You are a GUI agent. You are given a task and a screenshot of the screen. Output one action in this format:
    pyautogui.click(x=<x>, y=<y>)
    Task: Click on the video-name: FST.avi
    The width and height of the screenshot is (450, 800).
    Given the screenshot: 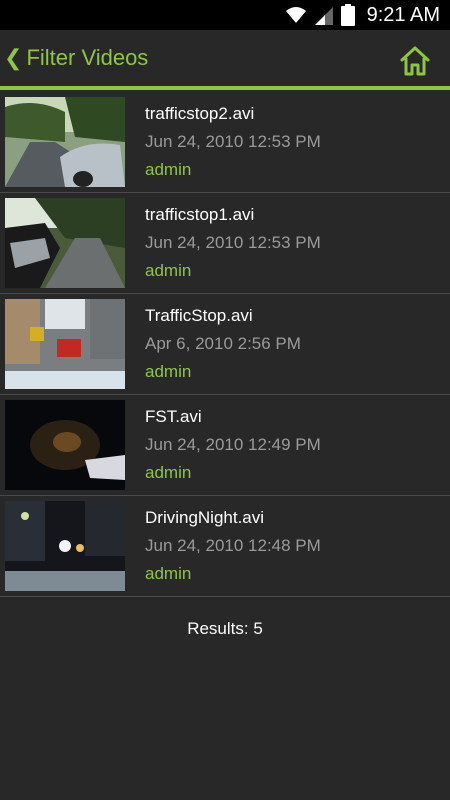 What is the action you would take?
    pyautogui.click(x=173, y=416)
    